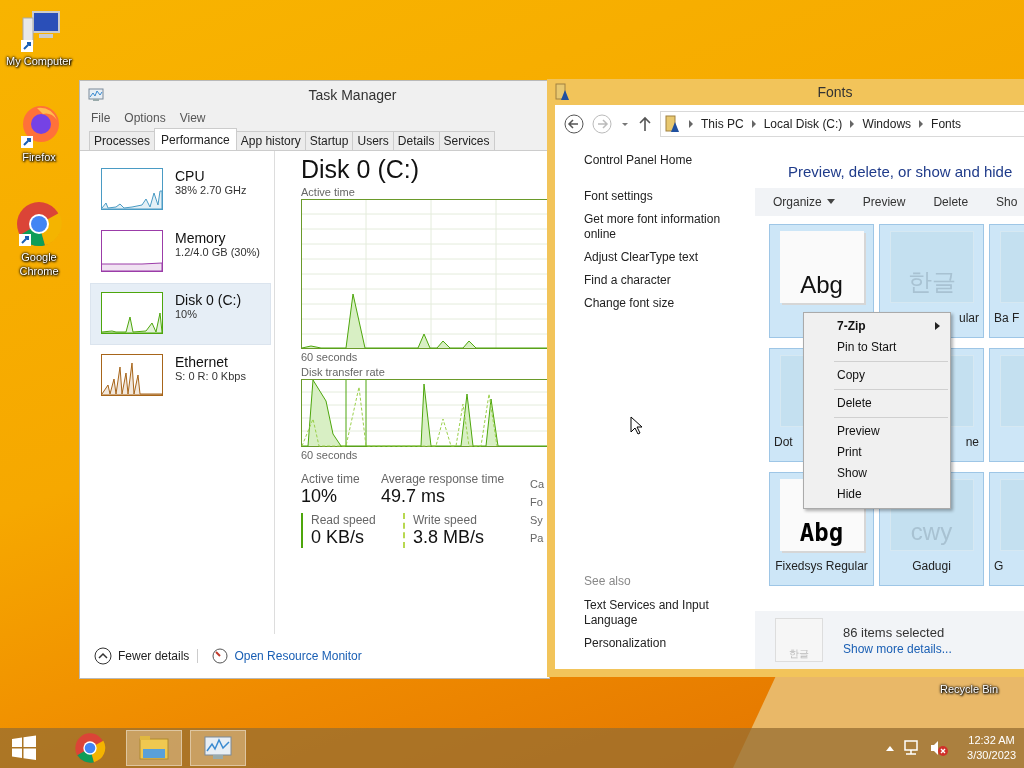 This screenshot has height=768, width=1024. Describe the element at coordinates (877, 431) in the screenshot. I see `menu-item: Preview` at that location.